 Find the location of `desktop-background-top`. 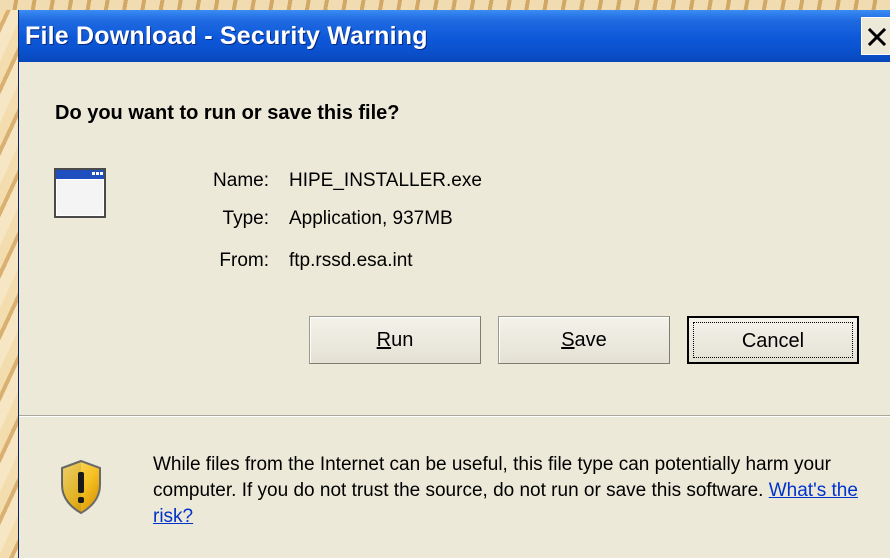

desktop-background-top is located at coordinates (445, 5).